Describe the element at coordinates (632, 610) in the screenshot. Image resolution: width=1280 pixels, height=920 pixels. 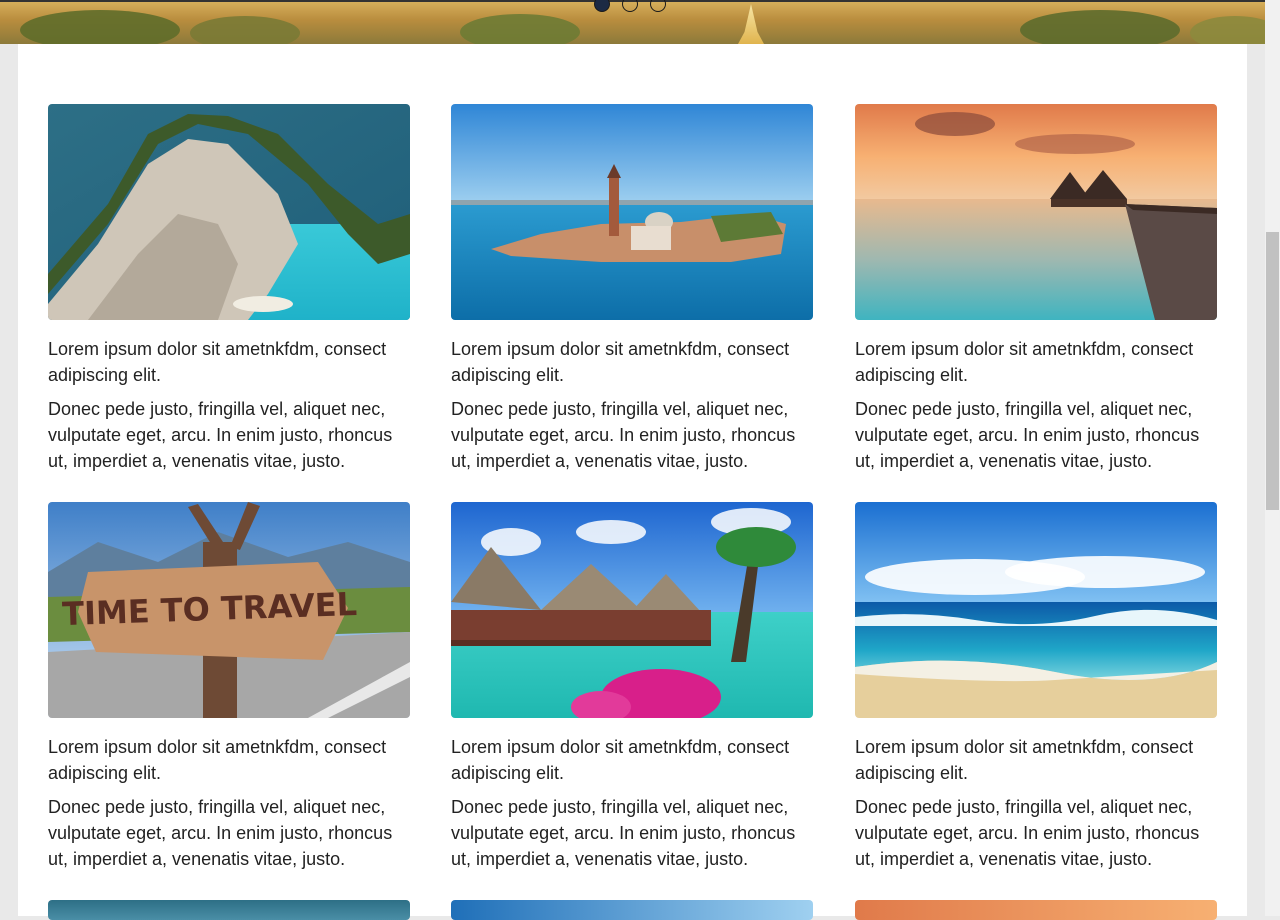
I see `card-image-tropical-bungalows` at that location.